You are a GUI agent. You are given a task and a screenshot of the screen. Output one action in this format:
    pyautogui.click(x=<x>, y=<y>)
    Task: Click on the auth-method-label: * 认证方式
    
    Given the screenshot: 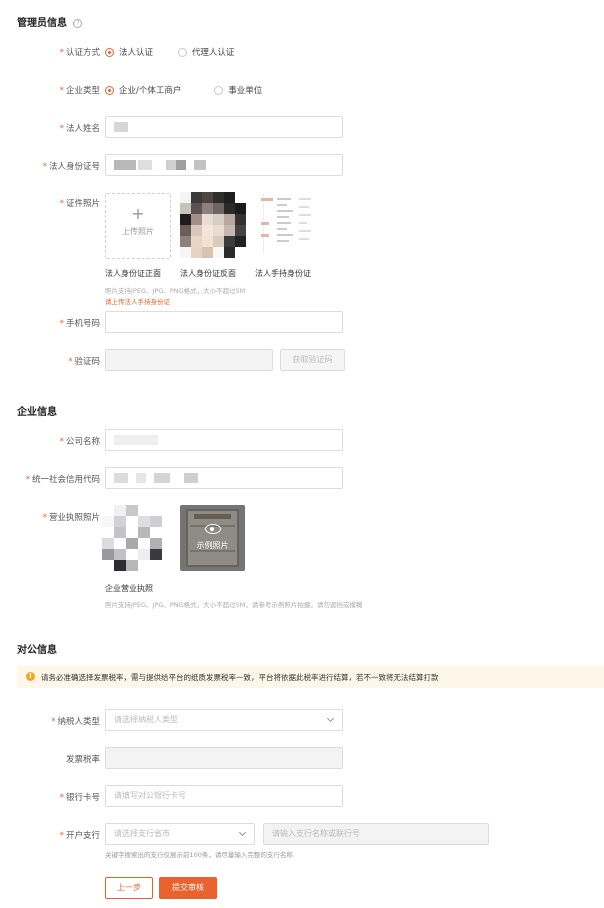 What is the action you would take?
    pyautogui.click(x=79, y=53)
    